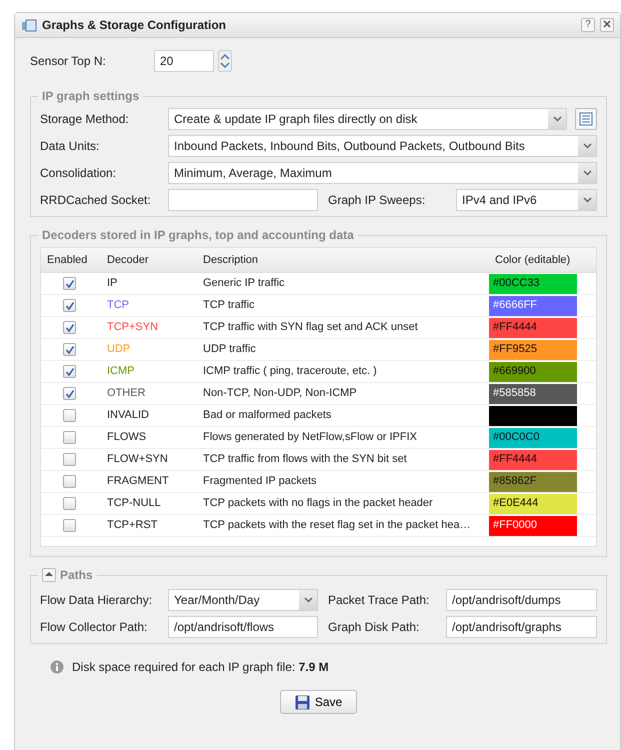  What do you see at coordinates (138, 482) in the screenshot?
I see `decoder-name: FRAGMENT` at bounding box center [138, 482].